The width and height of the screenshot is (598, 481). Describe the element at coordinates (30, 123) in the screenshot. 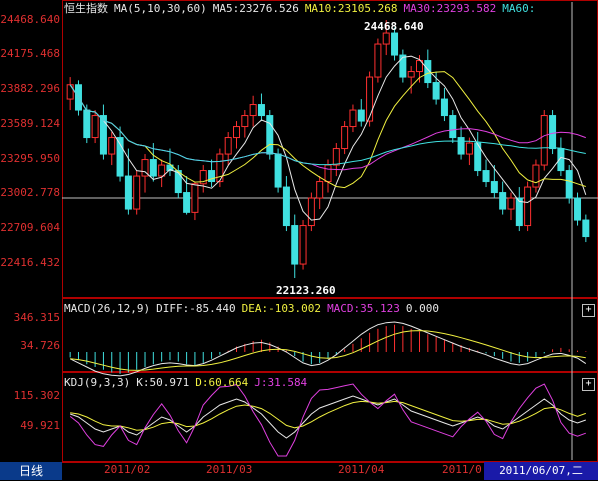

I see `y-tick-4: 23589.124` at that location.